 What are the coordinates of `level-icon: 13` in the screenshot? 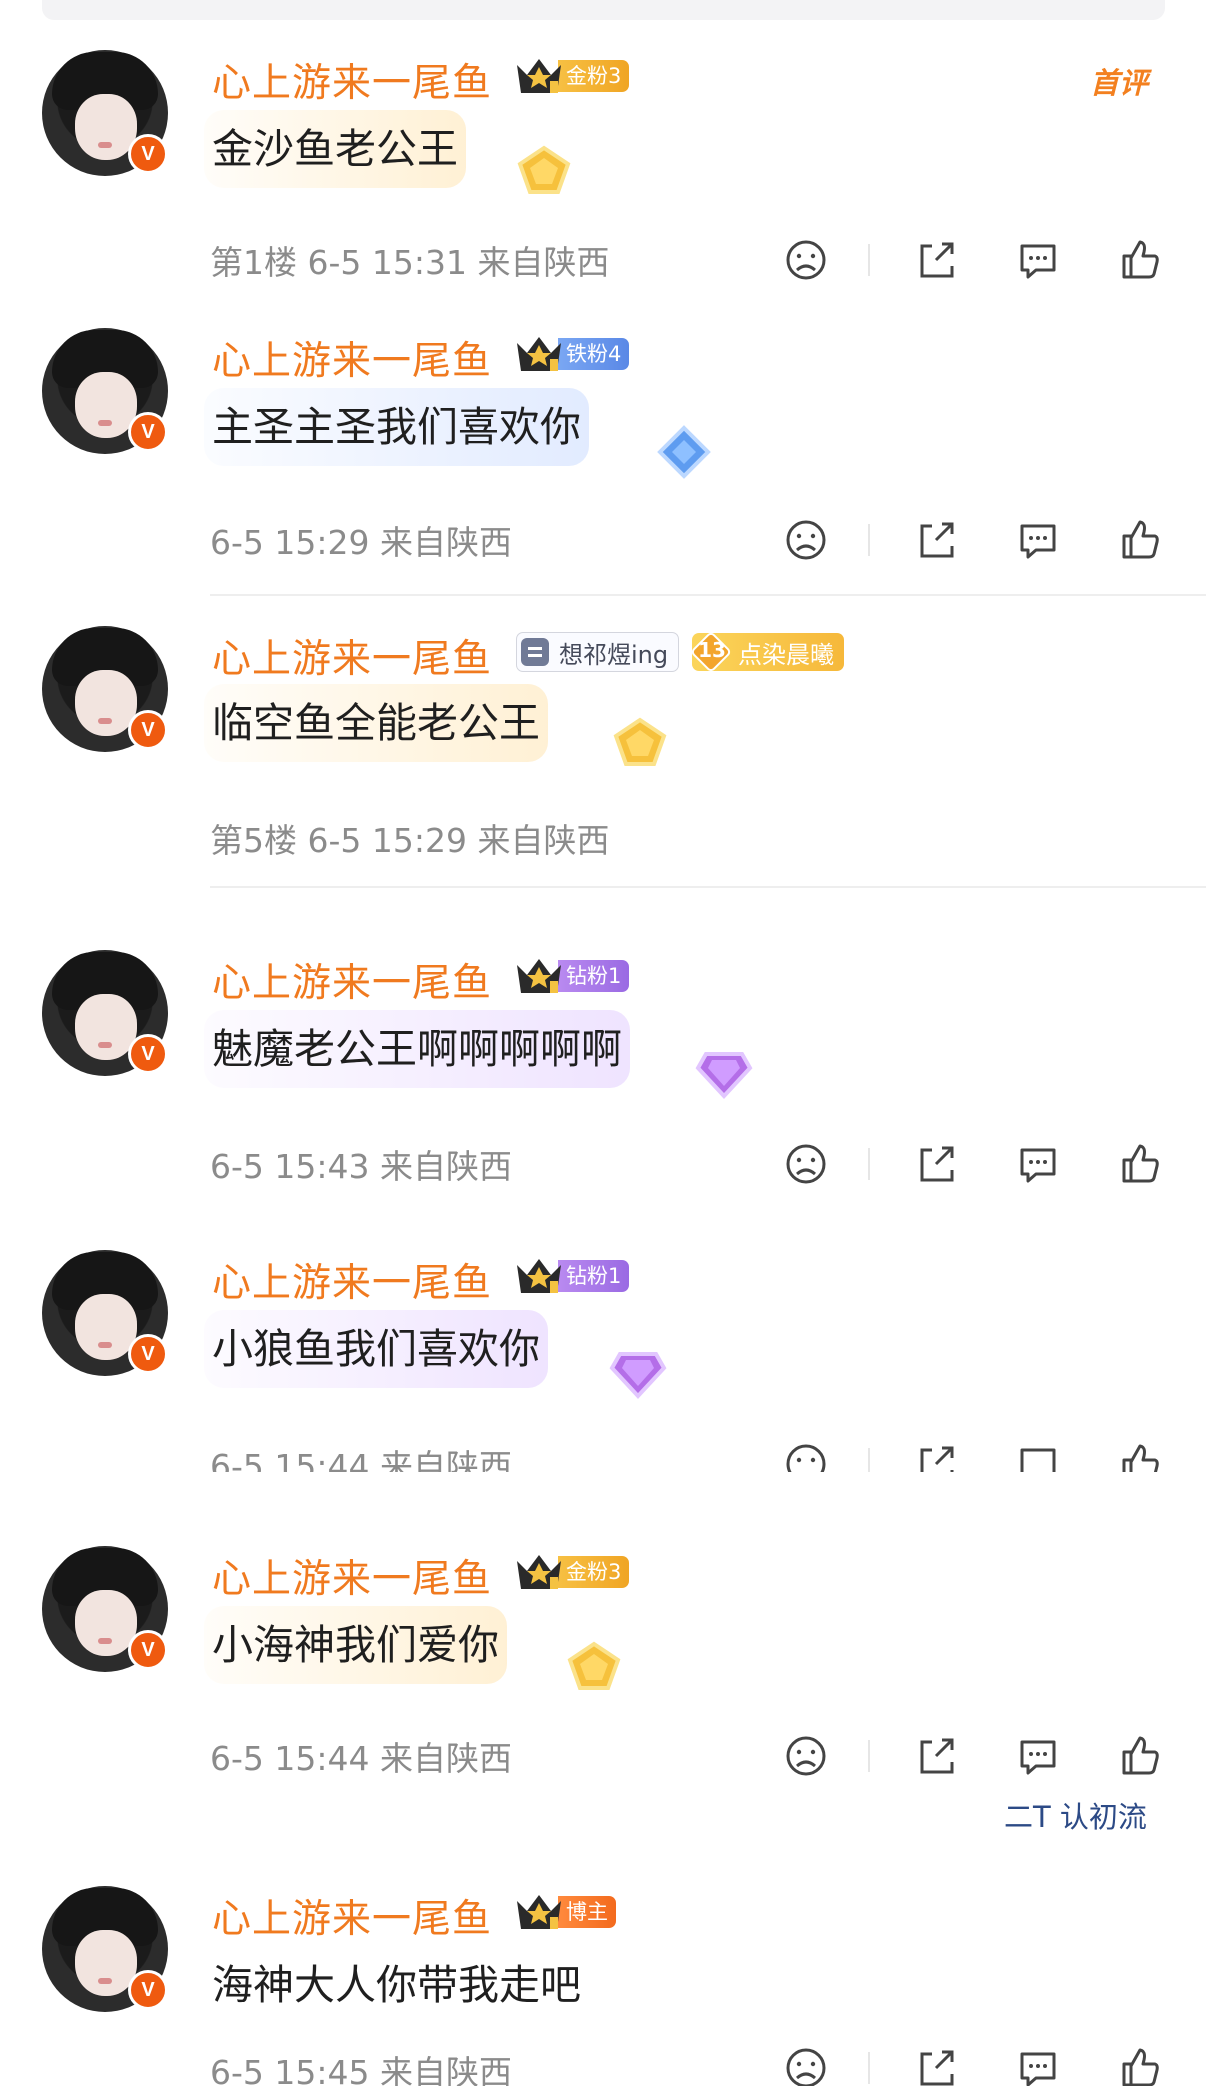 It's located at (711, 652).